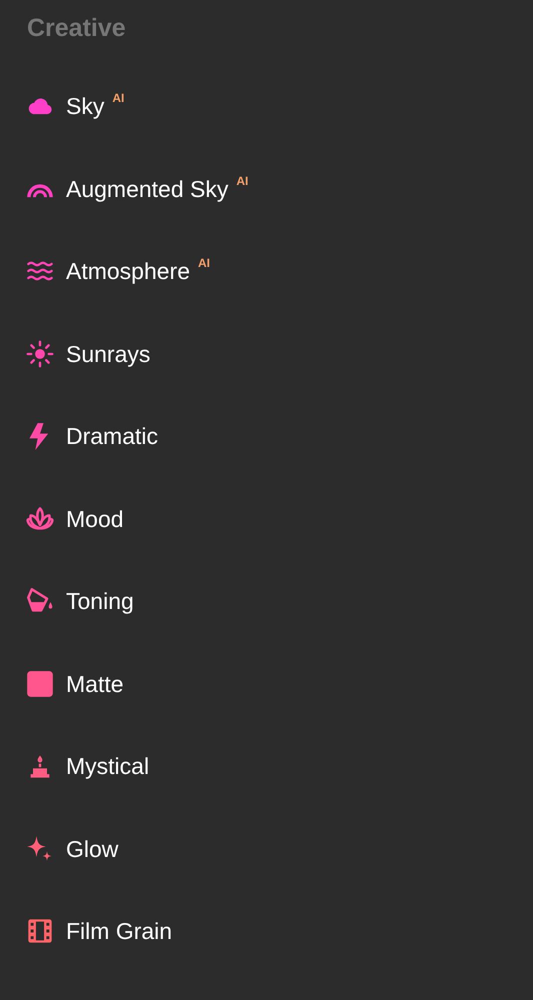 This screenshot has width=533, height=1000. I want to click on menu-item: Toning, so click(80, 601).